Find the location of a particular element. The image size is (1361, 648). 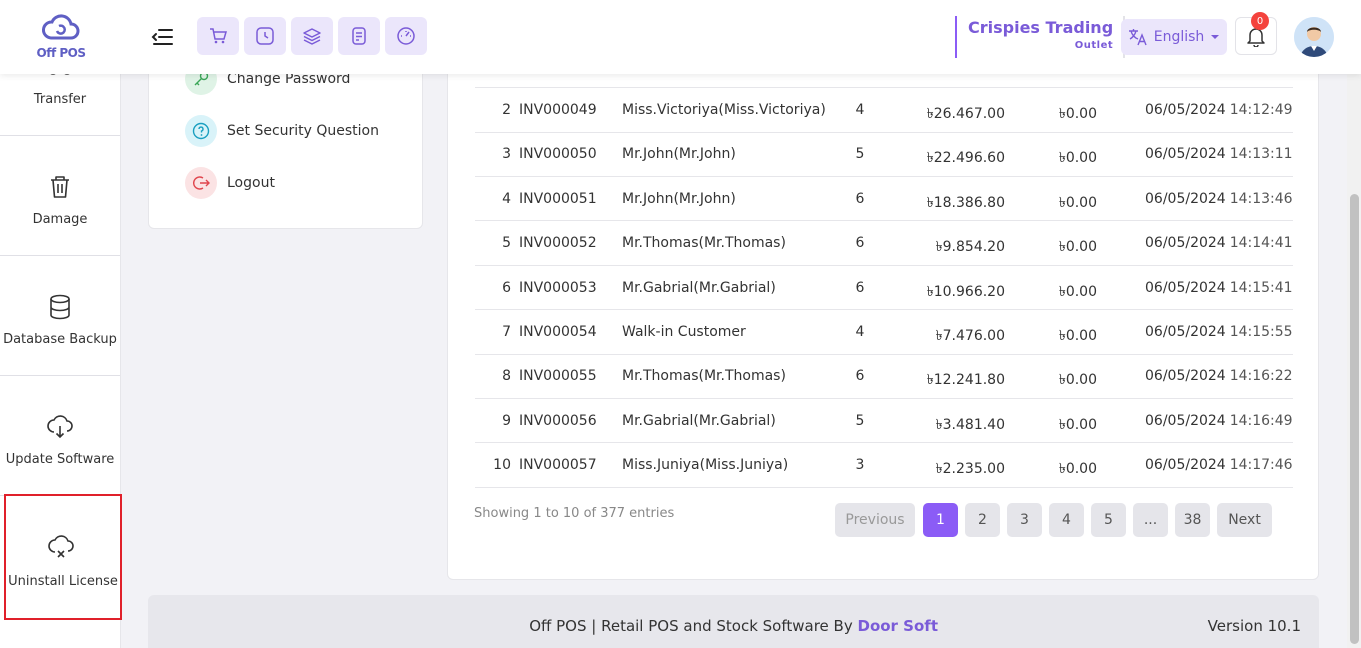

pagination-page: 38 is located at coordinates (1192, 520).